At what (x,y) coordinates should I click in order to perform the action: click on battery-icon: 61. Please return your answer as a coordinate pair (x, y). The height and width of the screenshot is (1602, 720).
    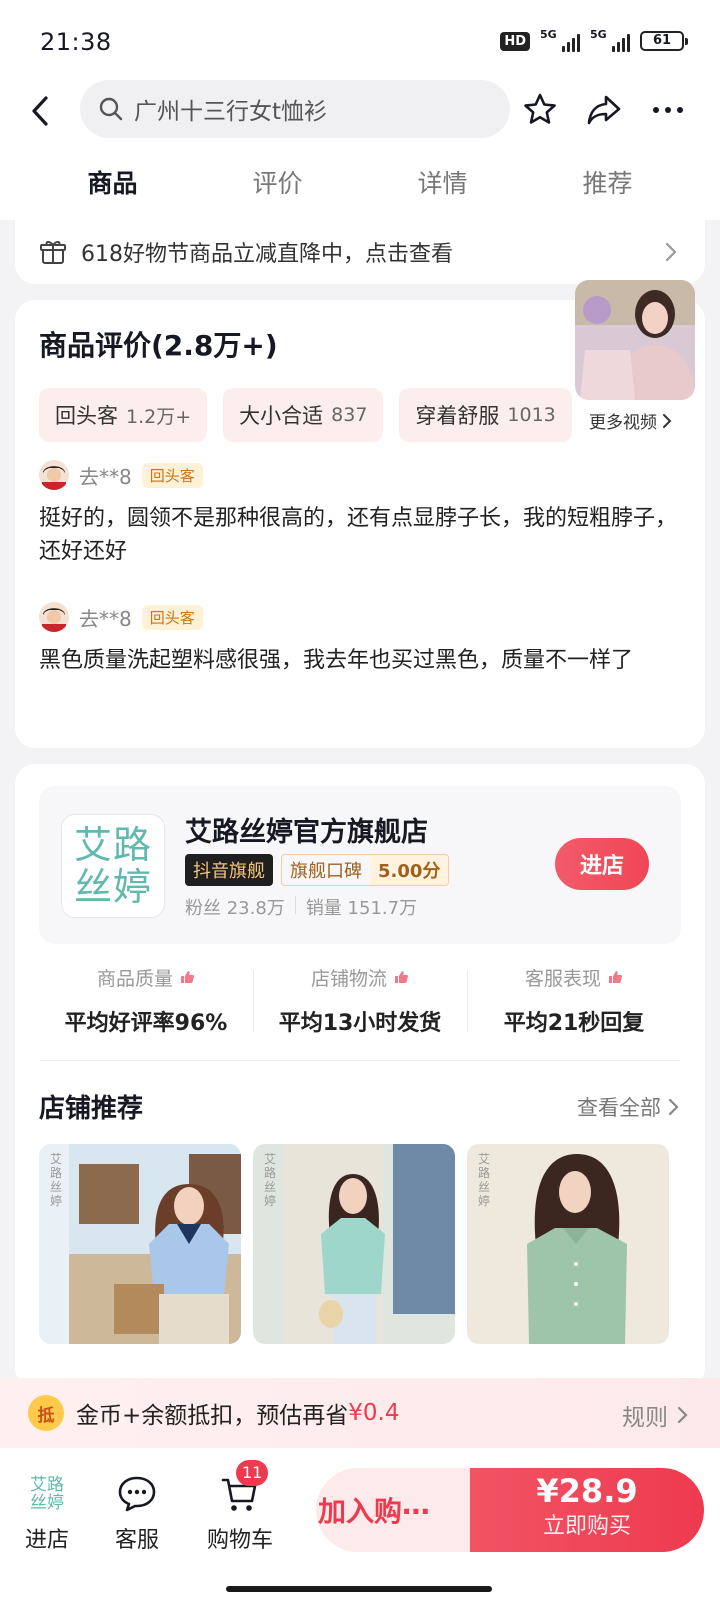
    Looking at the image, I should click on (664, 41).